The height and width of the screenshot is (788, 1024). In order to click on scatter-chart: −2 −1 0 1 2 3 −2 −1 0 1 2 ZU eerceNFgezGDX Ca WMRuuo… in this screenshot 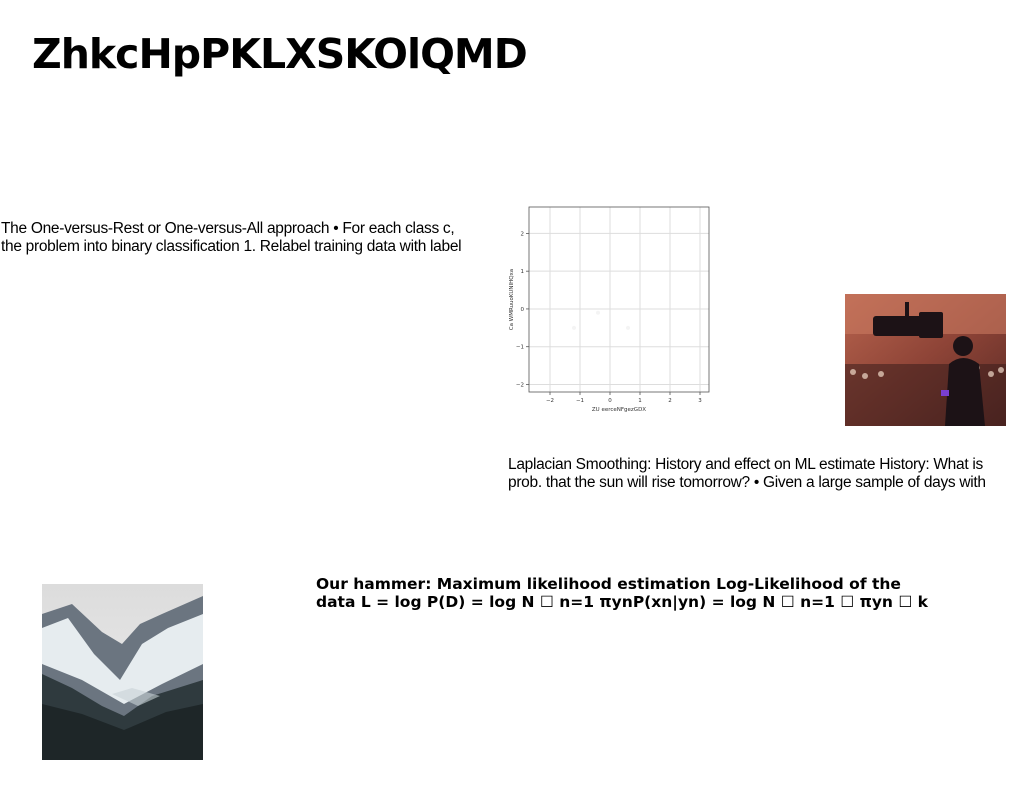, I will do `click(609, 309)`.